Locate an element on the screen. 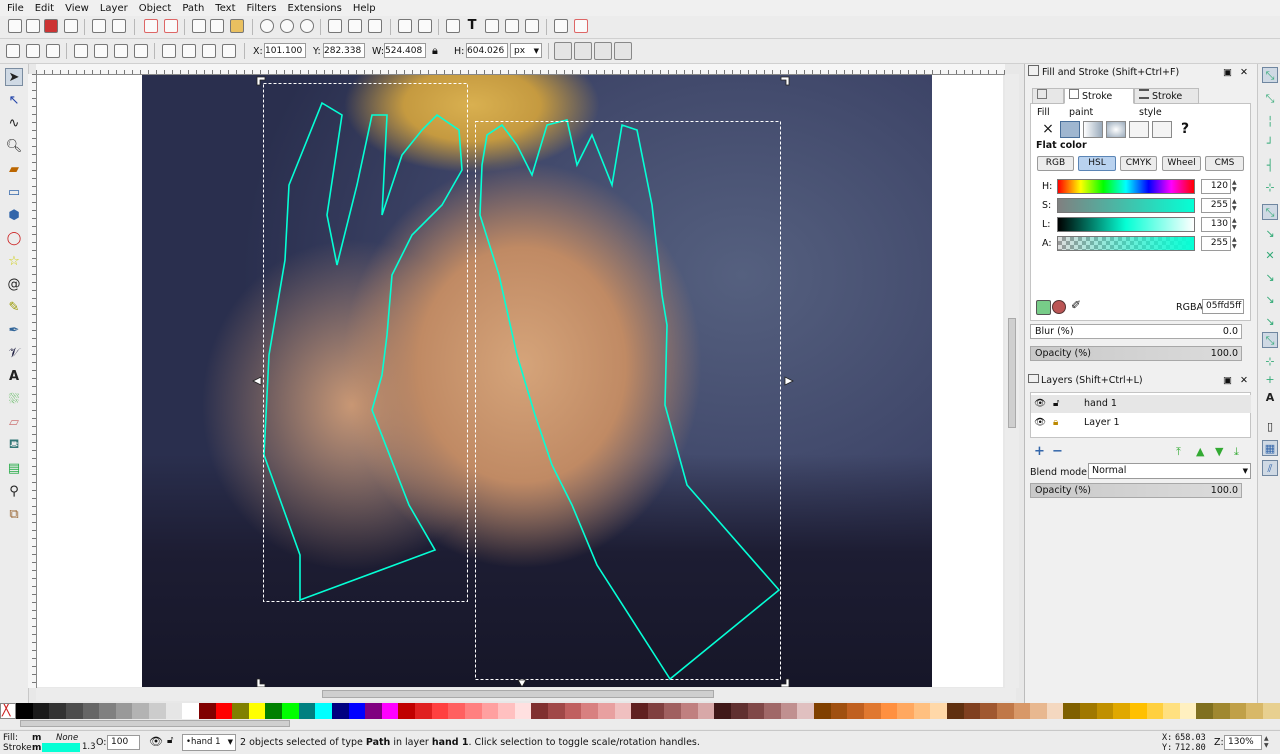 Image resolution: width=1280 pixels, height=754 pixels. group-icon is located at coordinates (405, 26).